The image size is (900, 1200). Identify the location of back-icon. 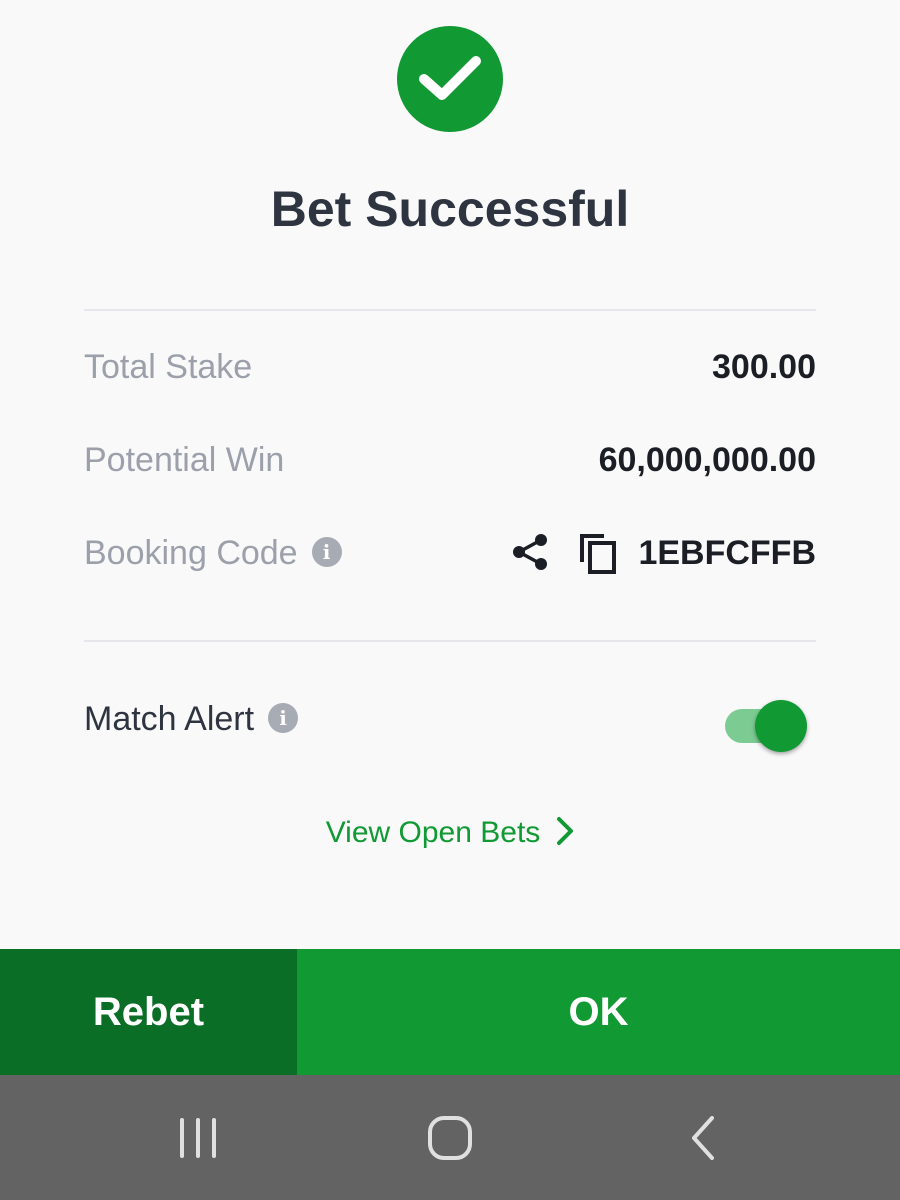
(703, 1137).